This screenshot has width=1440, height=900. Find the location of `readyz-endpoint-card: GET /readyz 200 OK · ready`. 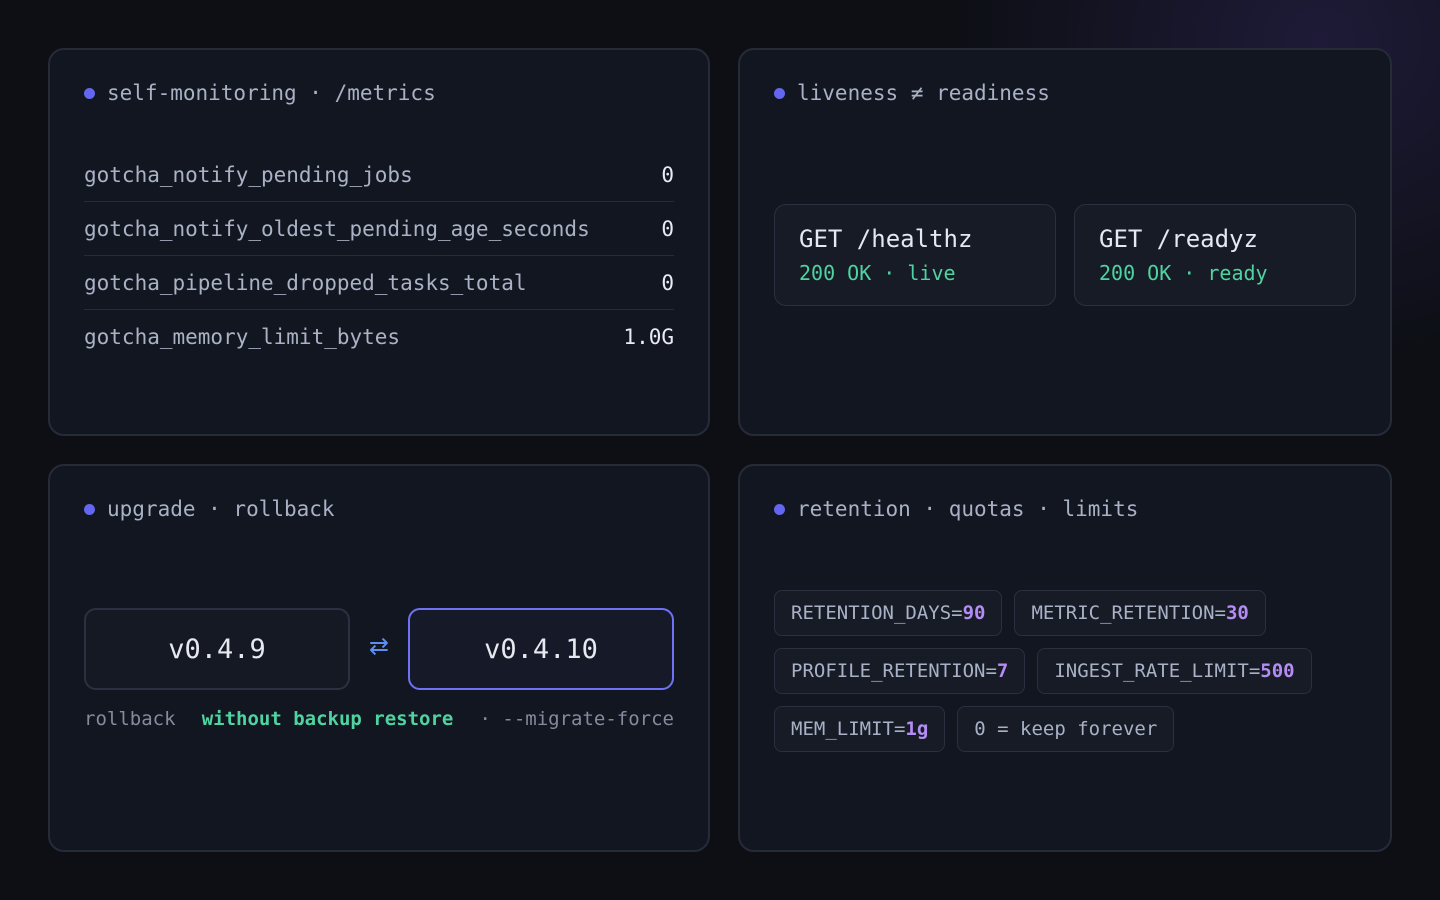

readyz-endpoint-card: GET /readyz 200 OK · ready is located at coordinates (1215, 255).